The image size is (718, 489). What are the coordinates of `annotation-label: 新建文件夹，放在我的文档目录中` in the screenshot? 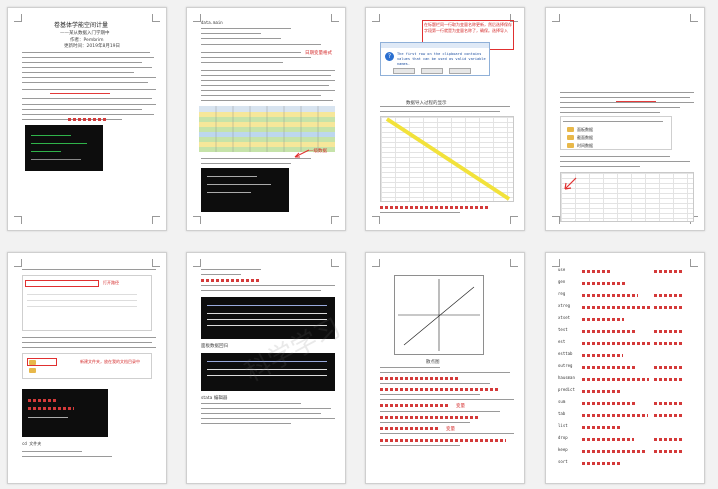 It's located at (110, 361).